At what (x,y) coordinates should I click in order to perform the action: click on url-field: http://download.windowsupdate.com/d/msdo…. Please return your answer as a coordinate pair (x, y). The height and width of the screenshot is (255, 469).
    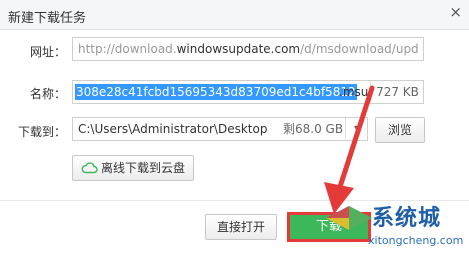
    Looking at the image, I should click on (248, 49).